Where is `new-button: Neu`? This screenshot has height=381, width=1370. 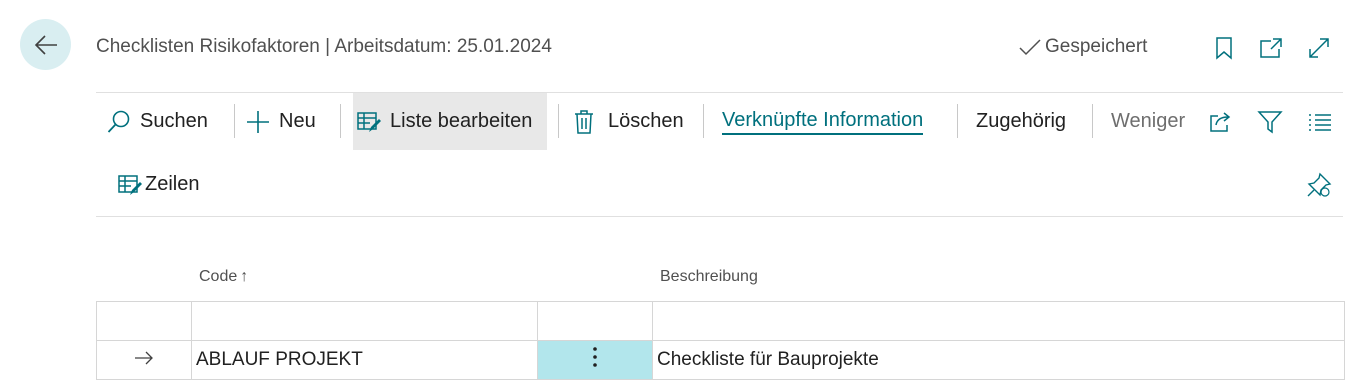 new-button: Neu is located at coordinates (280, 121).